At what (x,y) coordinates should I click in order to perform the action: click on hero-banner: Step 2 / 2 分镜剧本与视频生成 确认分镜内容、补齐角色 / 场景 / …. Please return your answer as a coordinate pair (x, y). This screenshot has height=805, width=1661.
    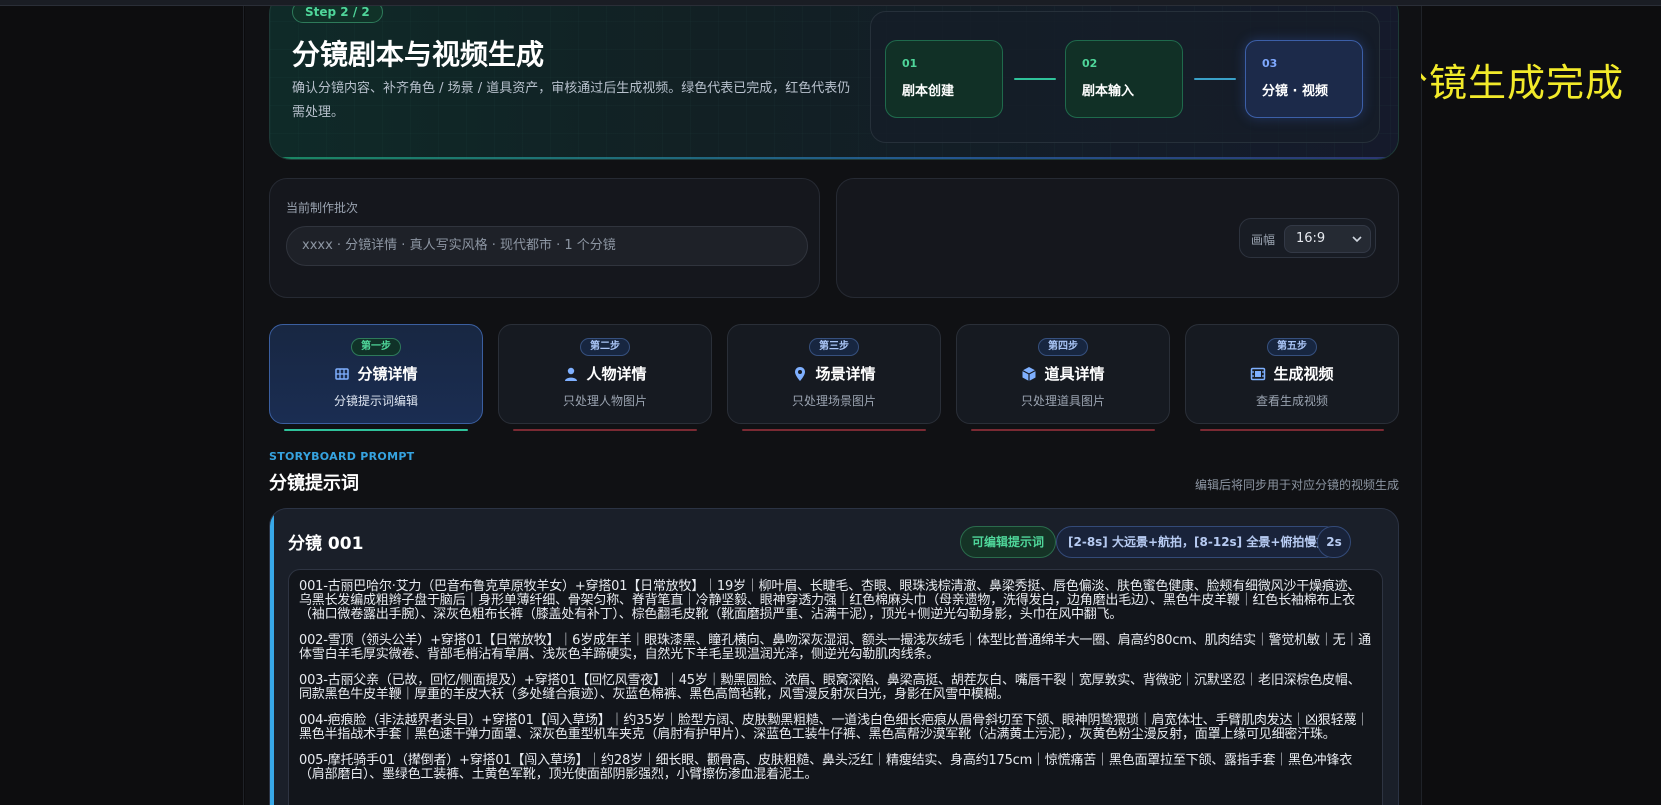
    Looking at the image, I should click on (834, 83).